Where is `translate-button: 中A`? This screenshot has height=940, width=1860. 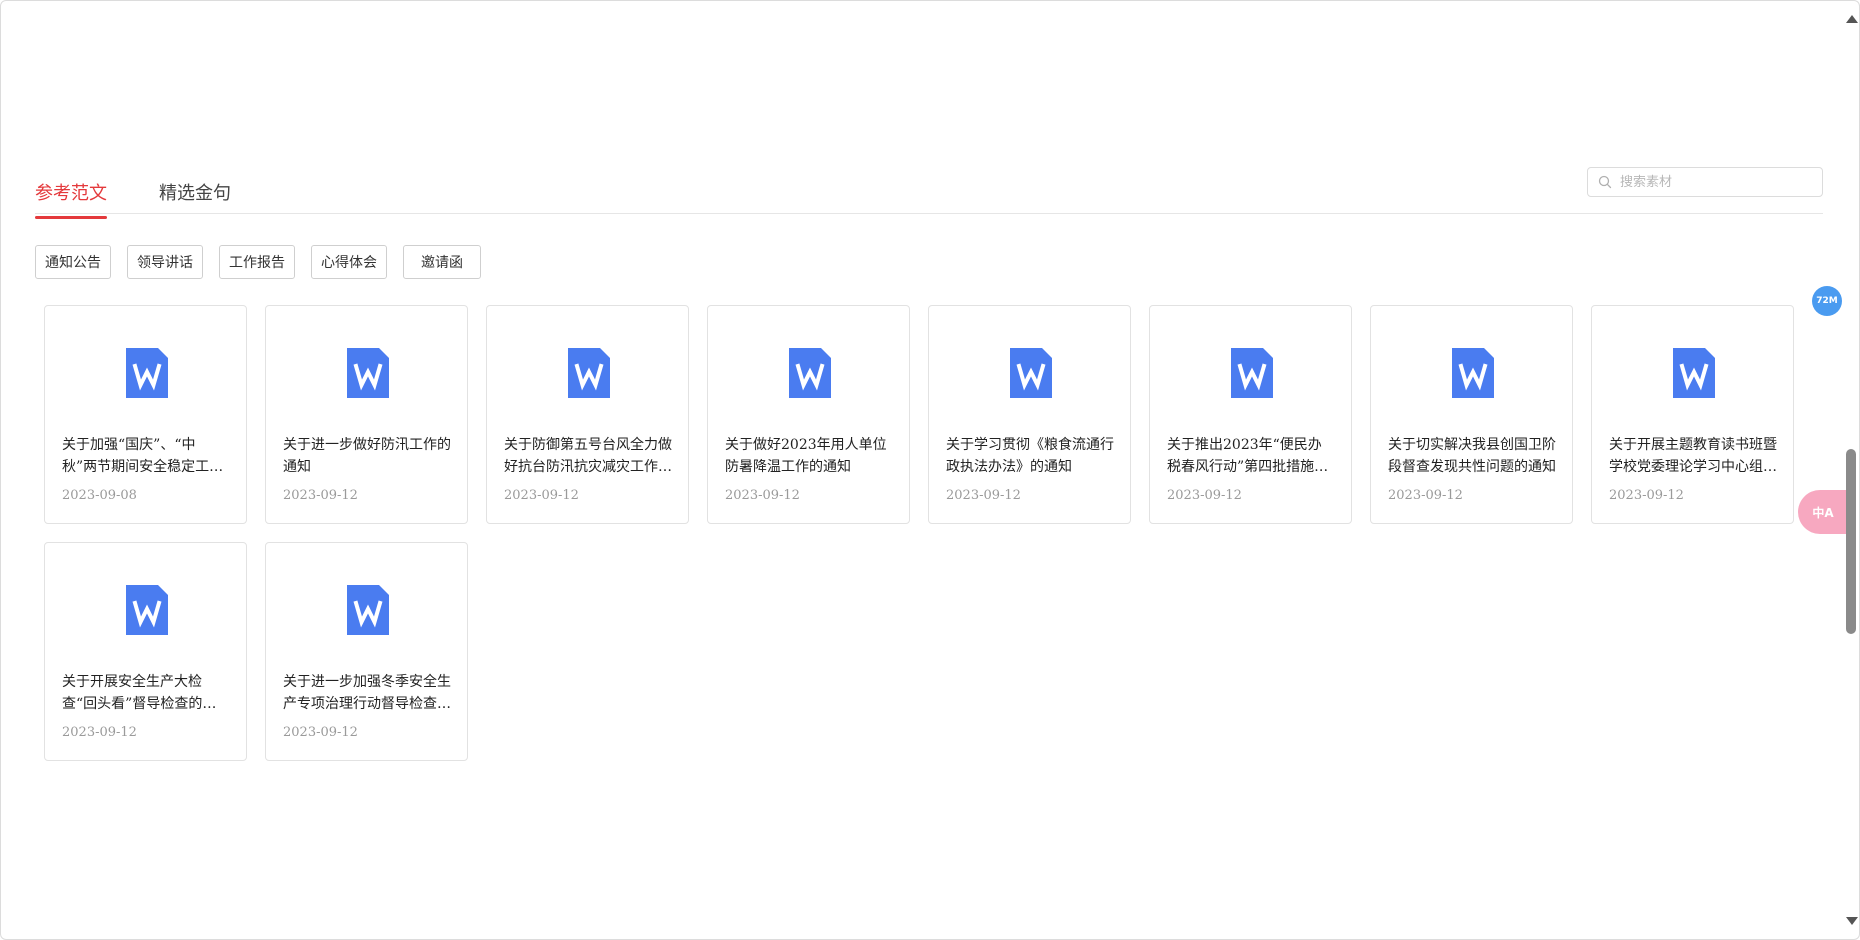 translate-button: 中A is located at coordinates (1823, 512).